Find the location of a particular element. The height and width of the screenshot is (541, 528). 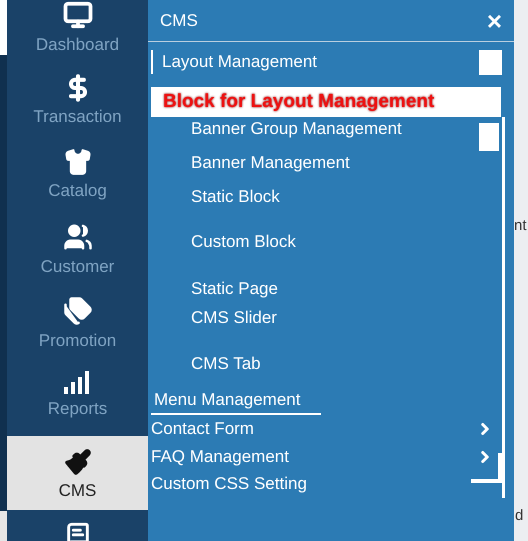

sidebar-item: CMS is located at coordinates (77, 473).